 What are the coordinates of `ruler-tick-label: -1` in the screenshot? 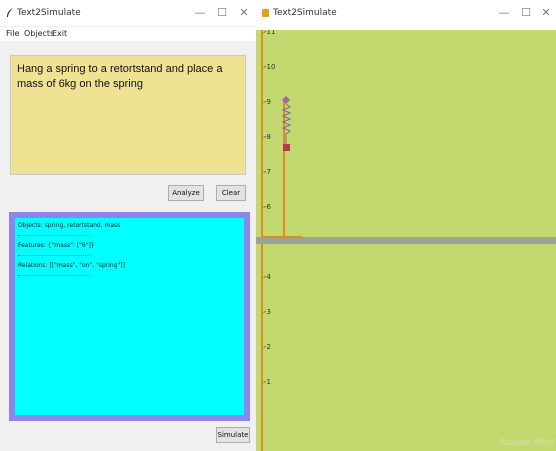 It's located at (267, 382).